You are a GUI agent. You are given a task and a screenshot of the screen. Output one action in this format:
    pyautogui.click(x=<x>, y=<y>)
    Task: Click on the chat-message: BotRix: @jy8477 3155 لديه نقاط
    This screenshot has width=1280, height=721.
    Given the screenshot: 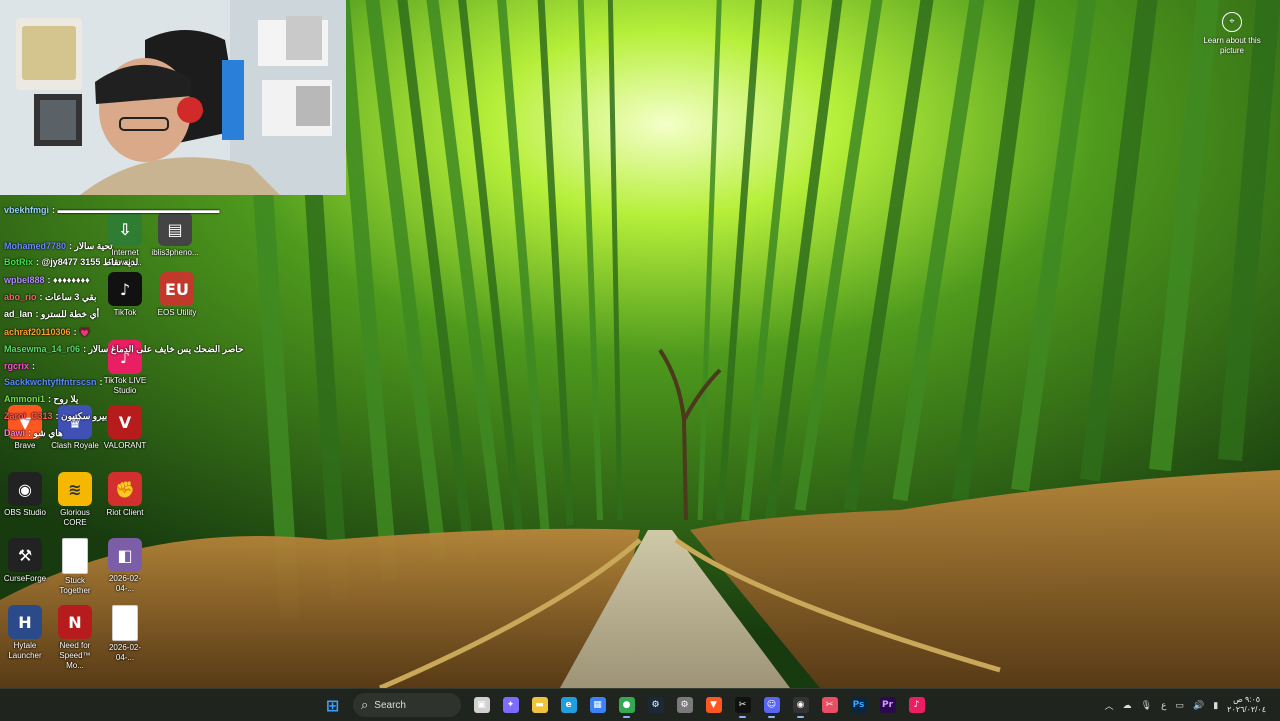 What is the action you would take?
    pyautogui.click(x=71, y=262)
    